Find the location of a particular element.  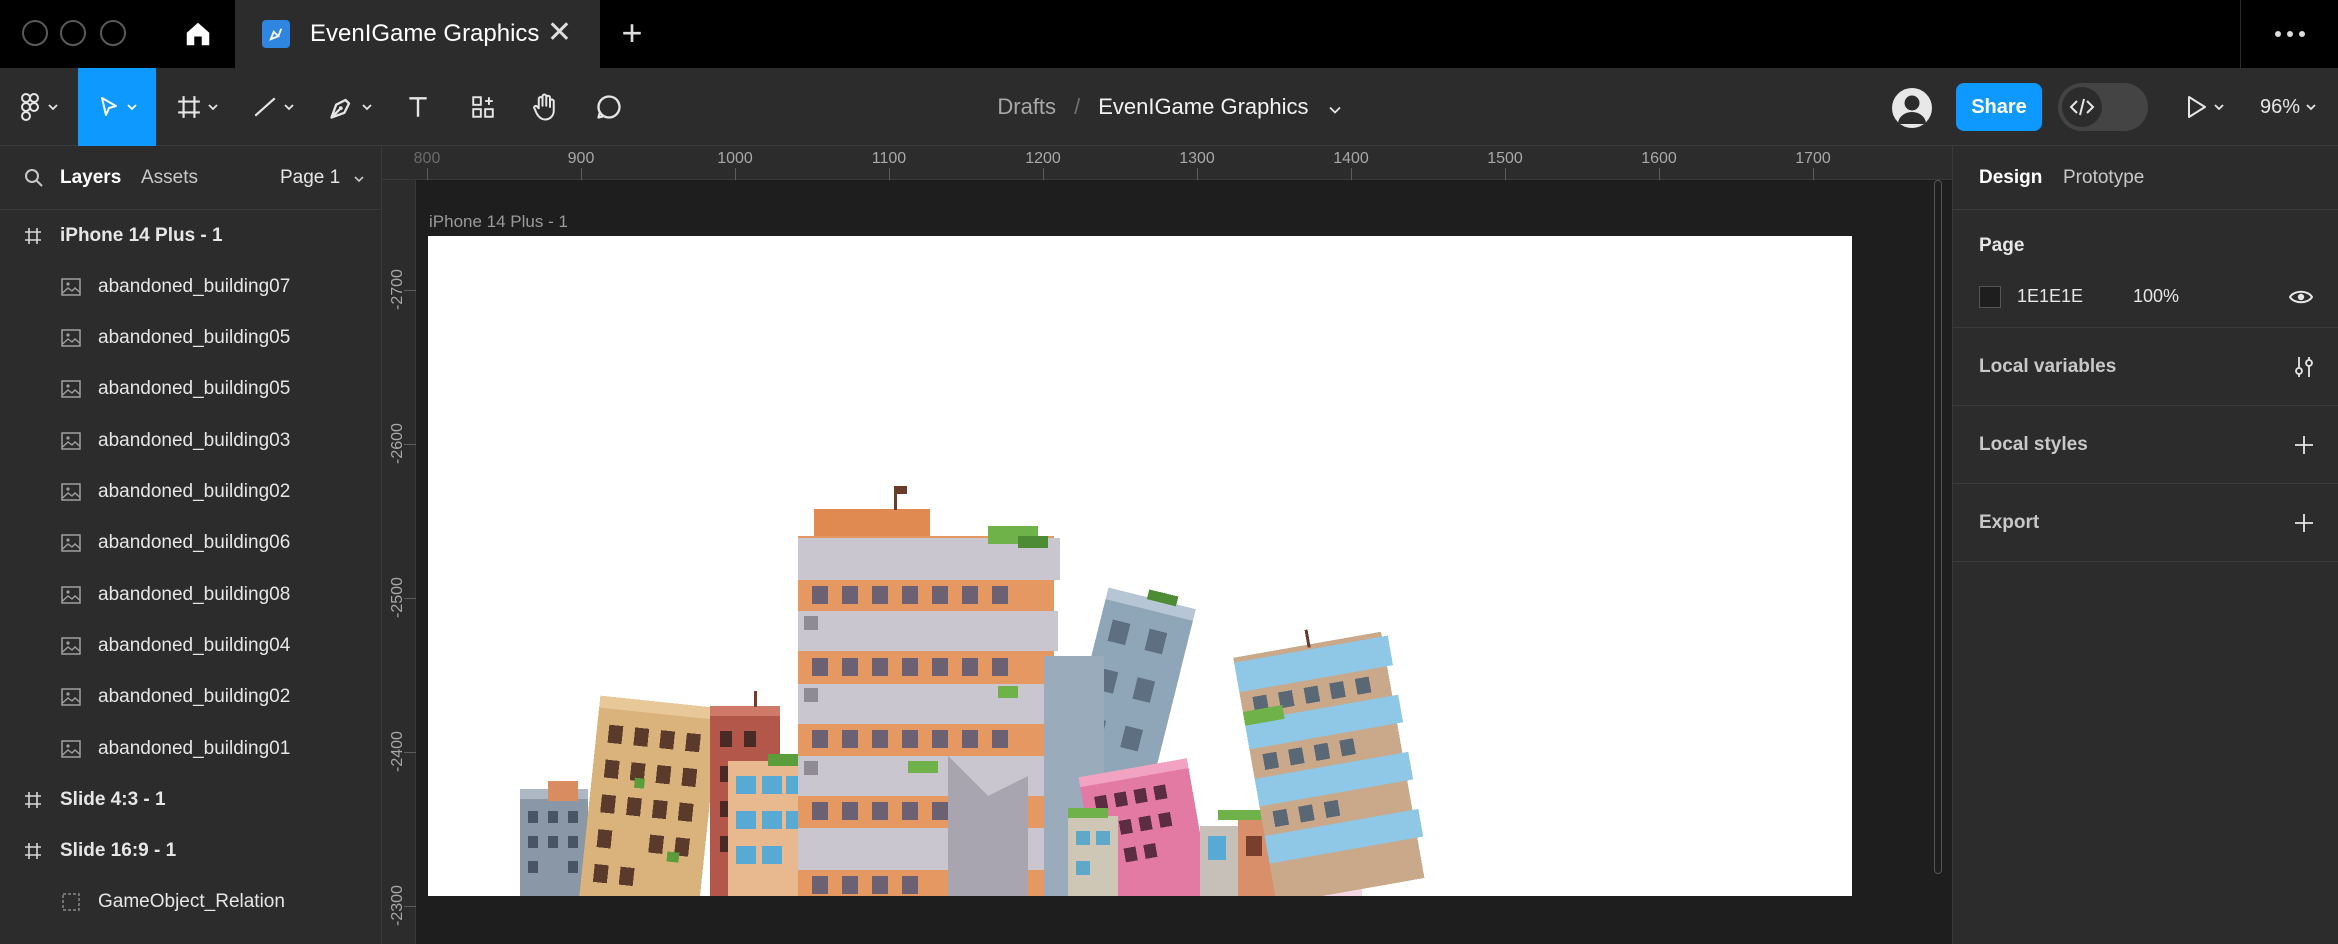

tab-design: Design is located at coordinates (2010, 178).